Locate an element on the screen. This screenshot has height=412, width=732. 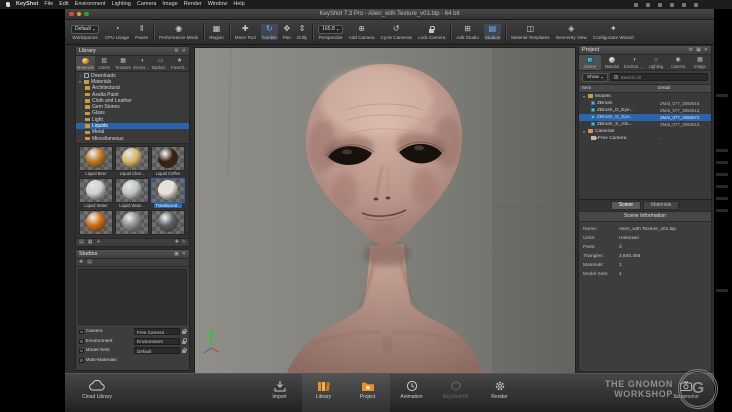
scene-tree-models: ▾ Models is located at coordinates (645, 96).